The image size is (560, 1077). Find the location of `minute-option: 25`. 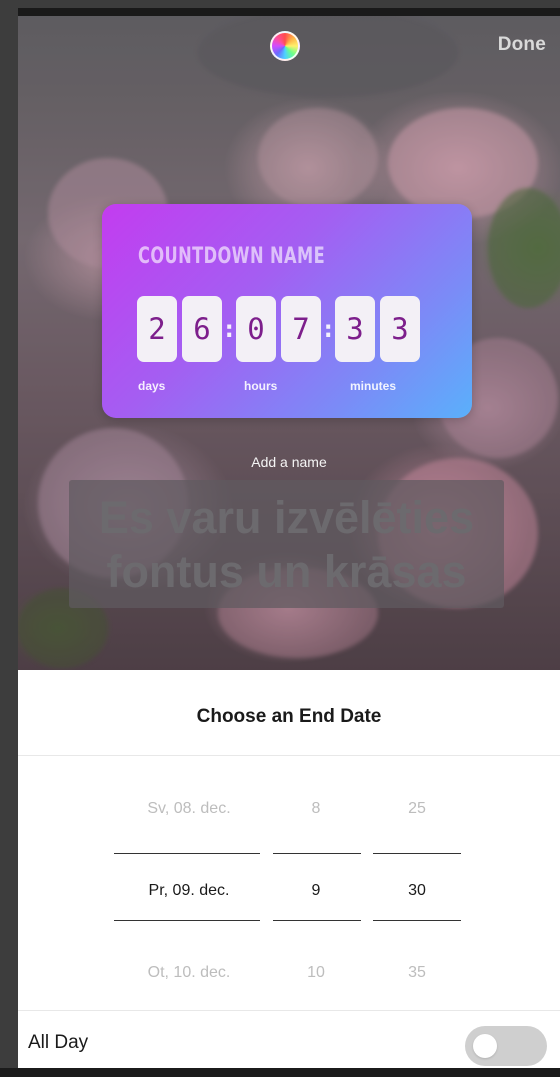

minute-option: 25 is located at coordinates (417, 809).